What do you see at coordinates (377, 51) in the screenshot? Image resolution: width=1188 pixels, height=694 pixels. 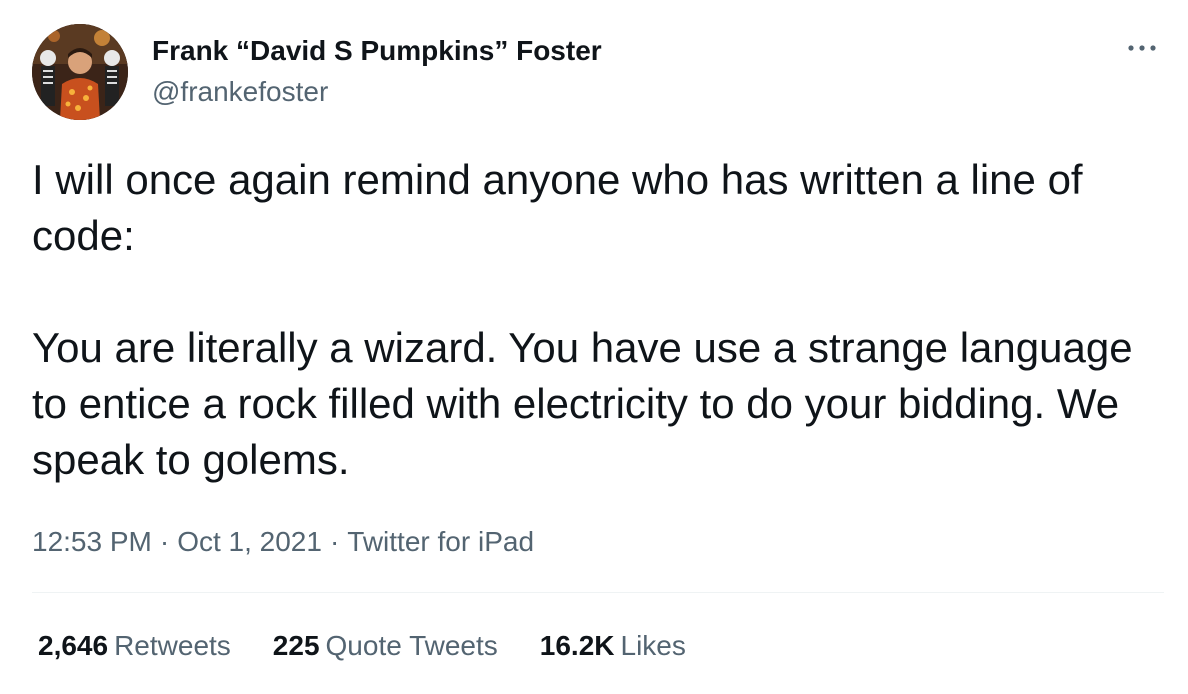 I see `author-display-name: Frank “David S Pumpkins” Foster` at bounding box center [377, 51].